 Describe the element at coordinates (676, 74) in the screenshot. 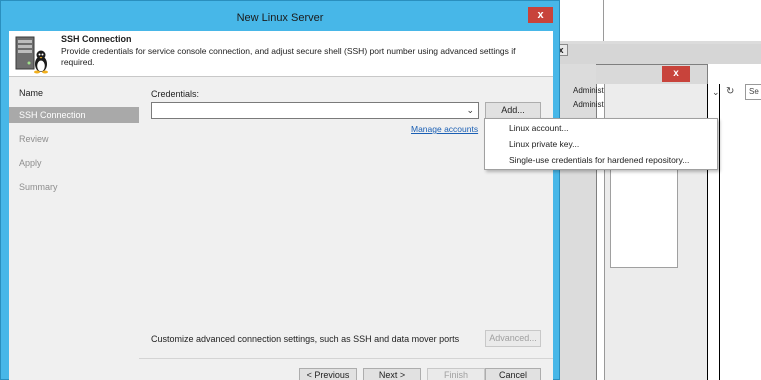

I see `background-window-2-close-button: x` at that location.